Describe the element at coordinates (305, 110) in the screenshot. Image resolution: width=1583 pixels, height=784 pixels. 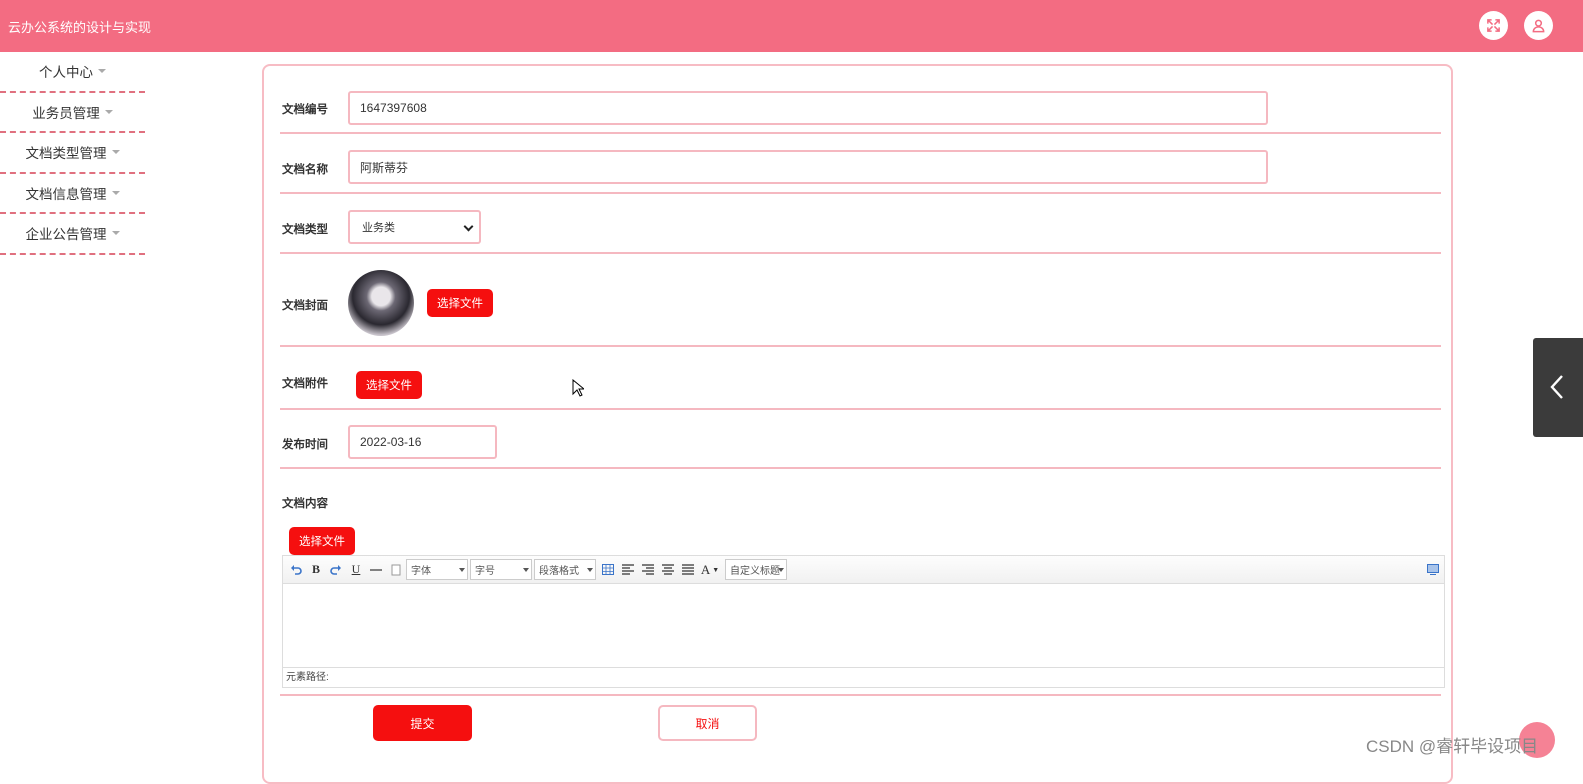
I see `doc-no-label: 文档编号` at that location.